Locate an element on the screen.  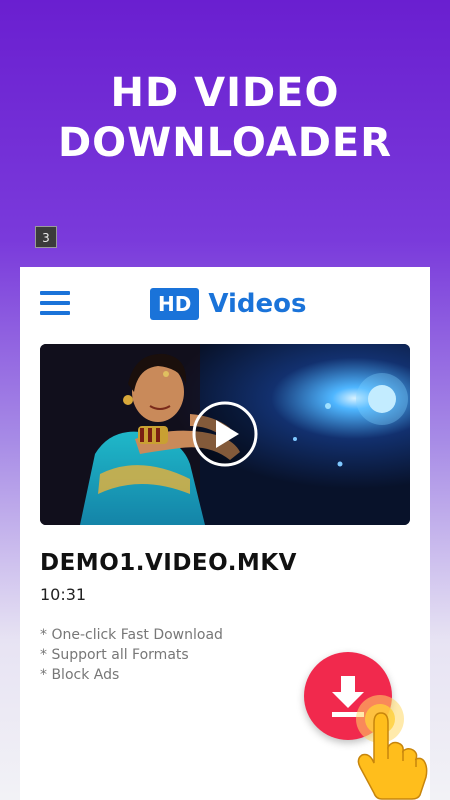
feature-item: Block Ads is located at coordinates (131, 675).